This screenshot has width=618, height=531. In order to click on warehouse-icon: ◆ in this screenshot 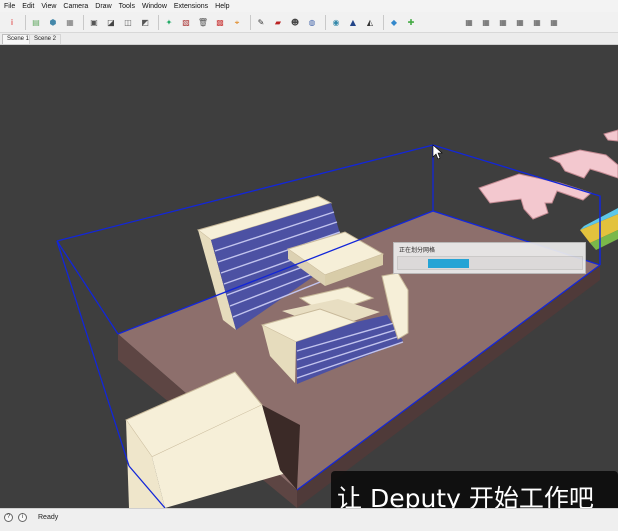, I will do `click(394, 23)`.